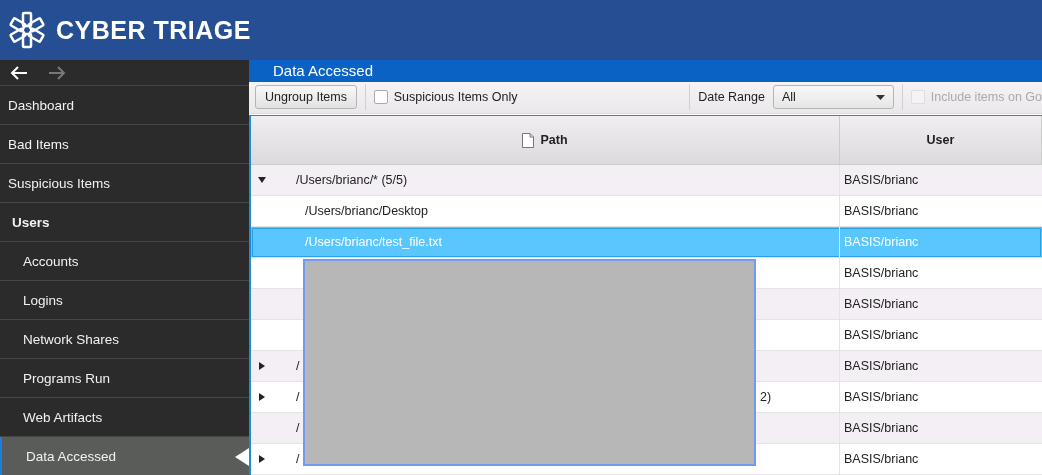  What do you see at coordinates (124, 300) in the screenshot?
I see `sidebar-item: Logins` at bounding box center [124, 300].